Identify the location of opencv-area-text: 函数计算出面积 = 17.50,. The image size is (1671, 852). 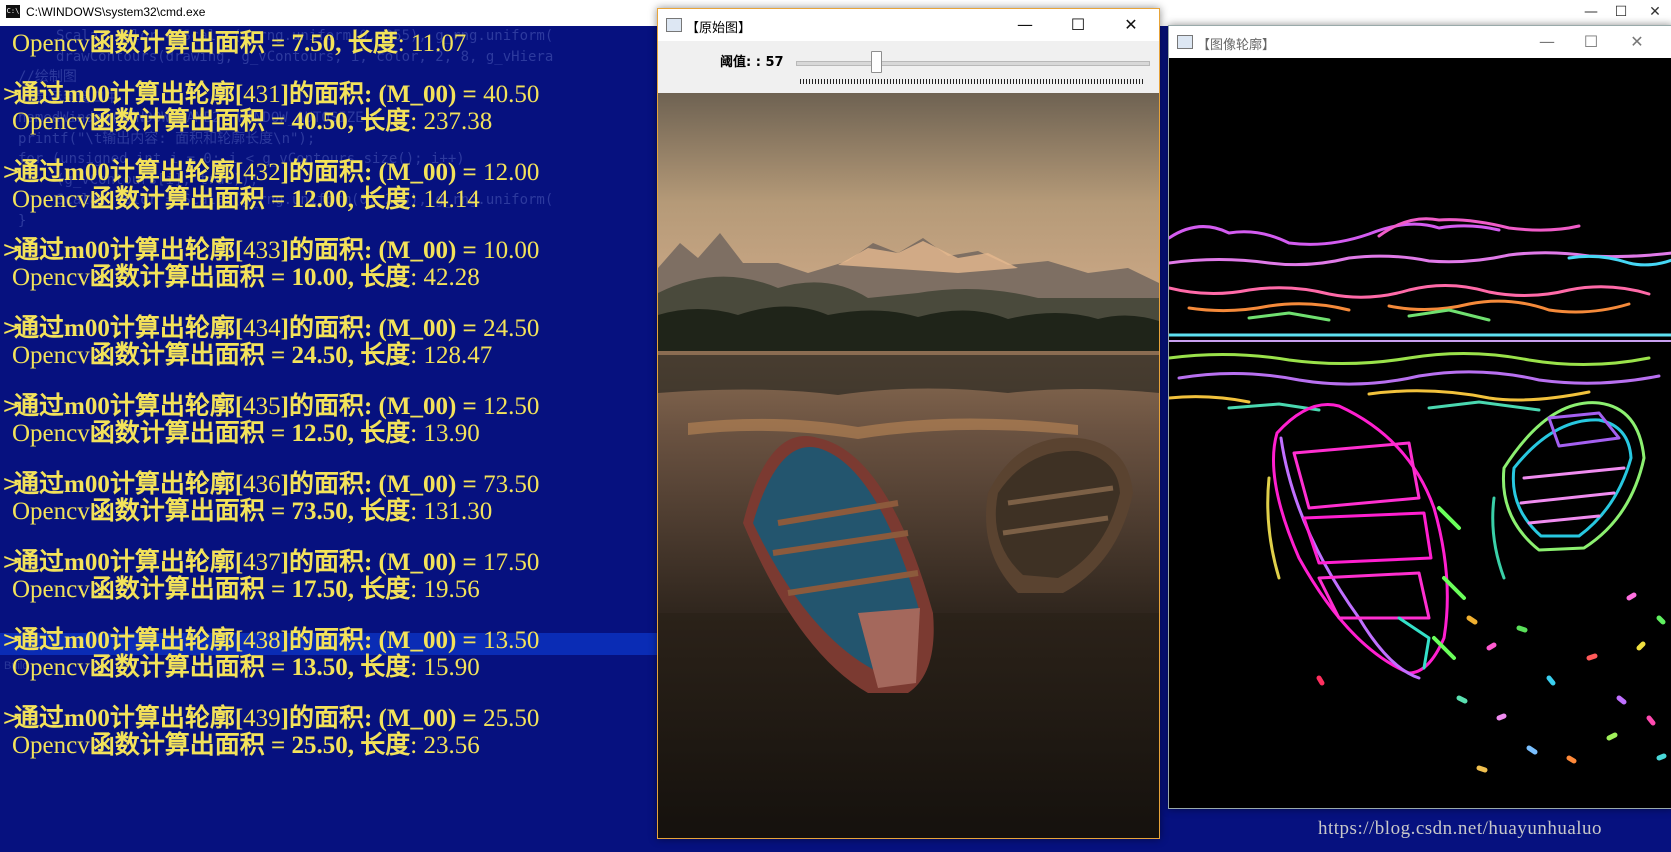
(225, 589).